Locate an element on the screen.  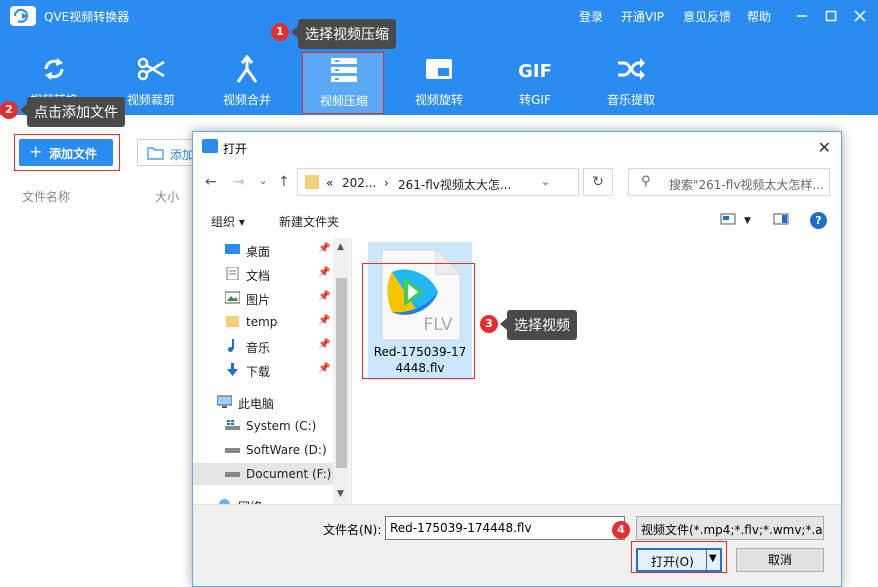
column-header-filename: 文件名称 is located at coordinates (46, 196).